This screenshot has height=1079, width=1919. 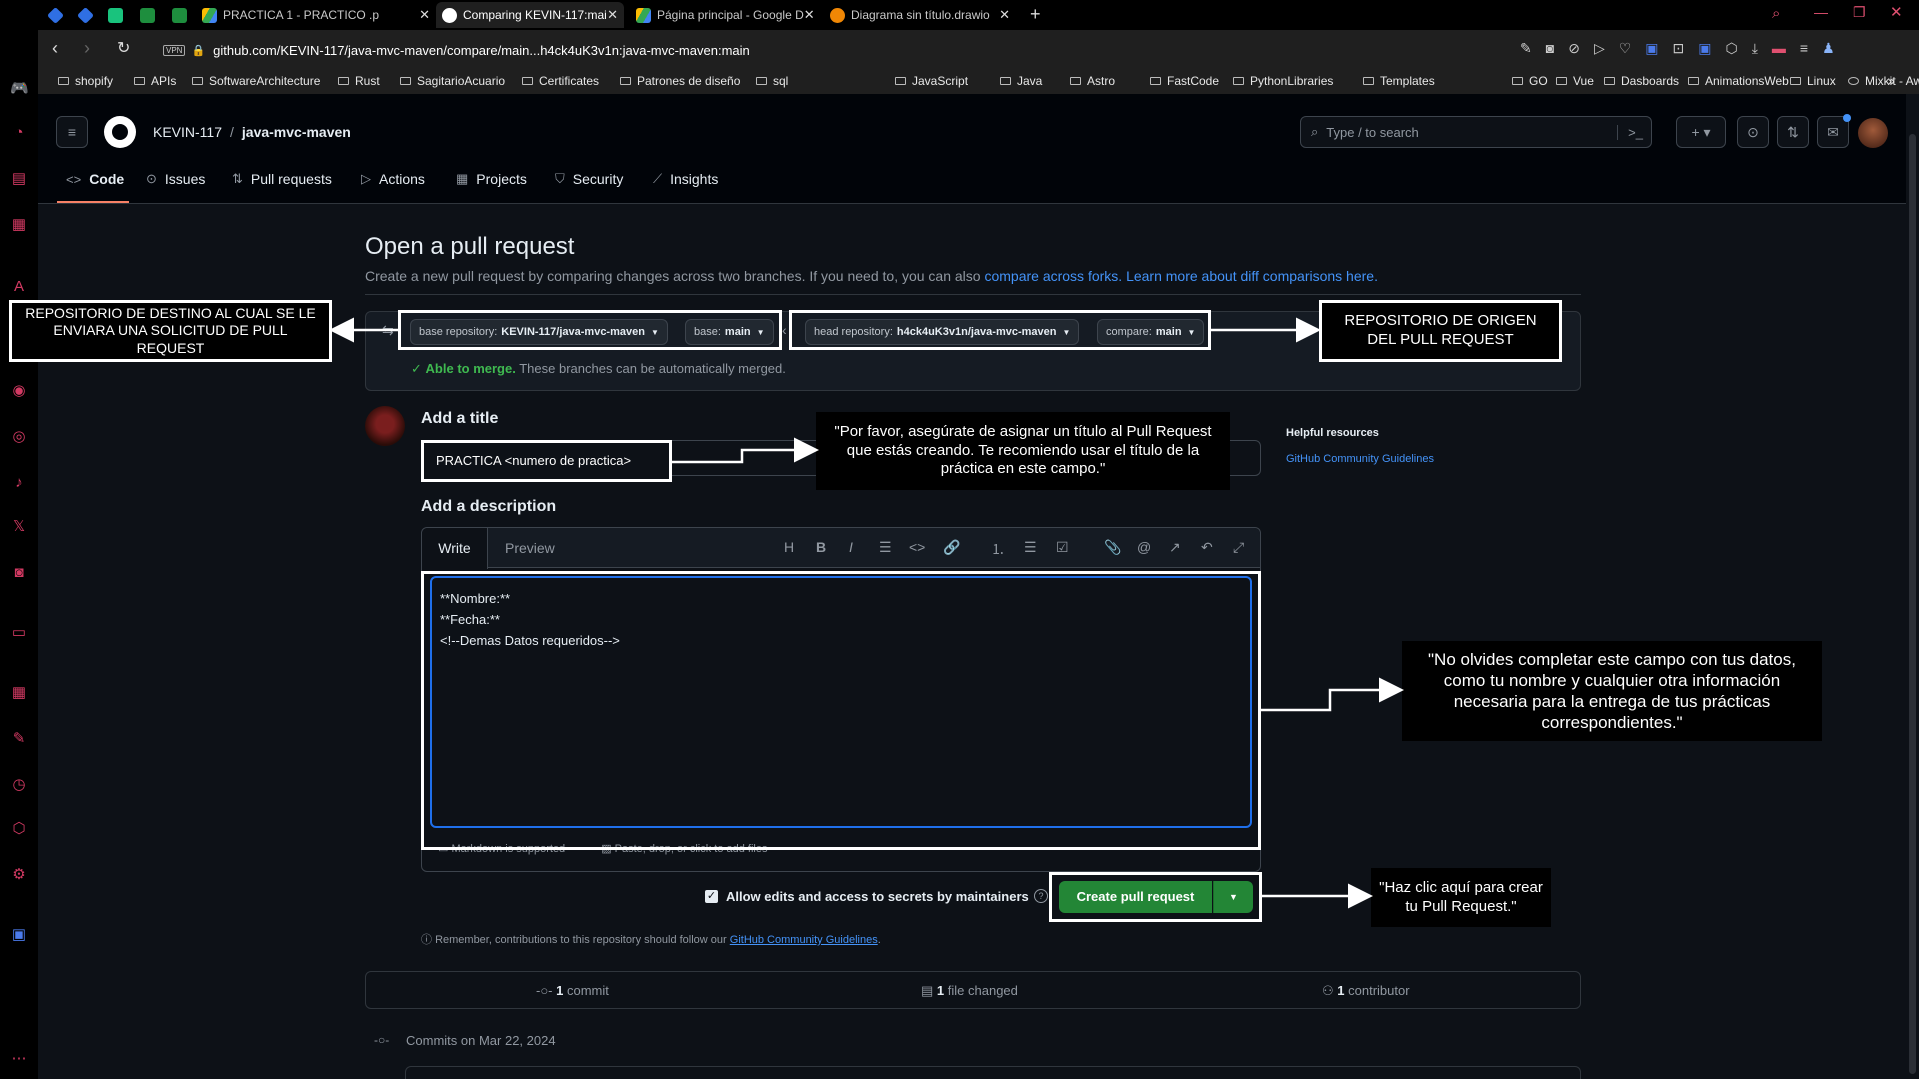 I want to click on tab-google-drive: Página principal - Google D ✕, so click(x=724, y=15).